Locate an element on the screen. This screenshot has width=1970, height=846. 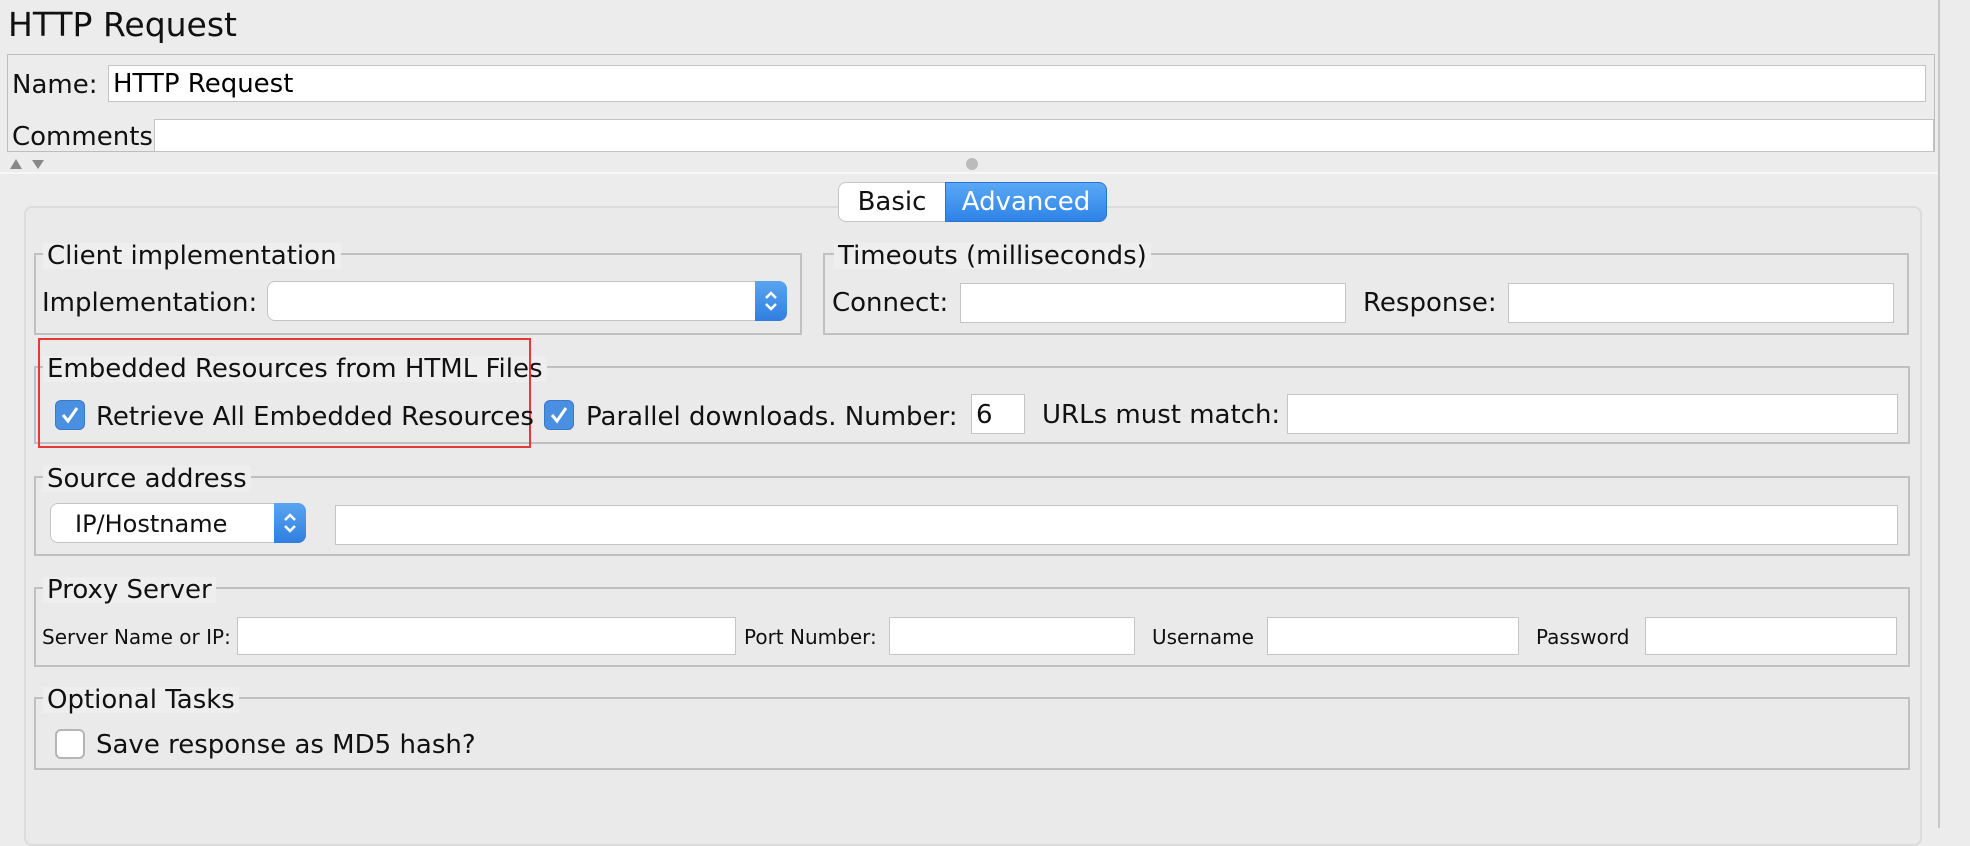
client-implementation-legend: Client implementation is located at coordinates (192, 256).